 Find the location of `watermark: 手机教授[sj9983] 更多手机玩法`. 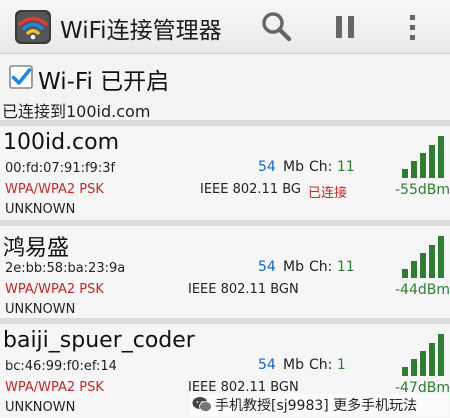

watermark: 手机教授[sj9983] 更多手机玩法 is located at coordinates (319, 405).